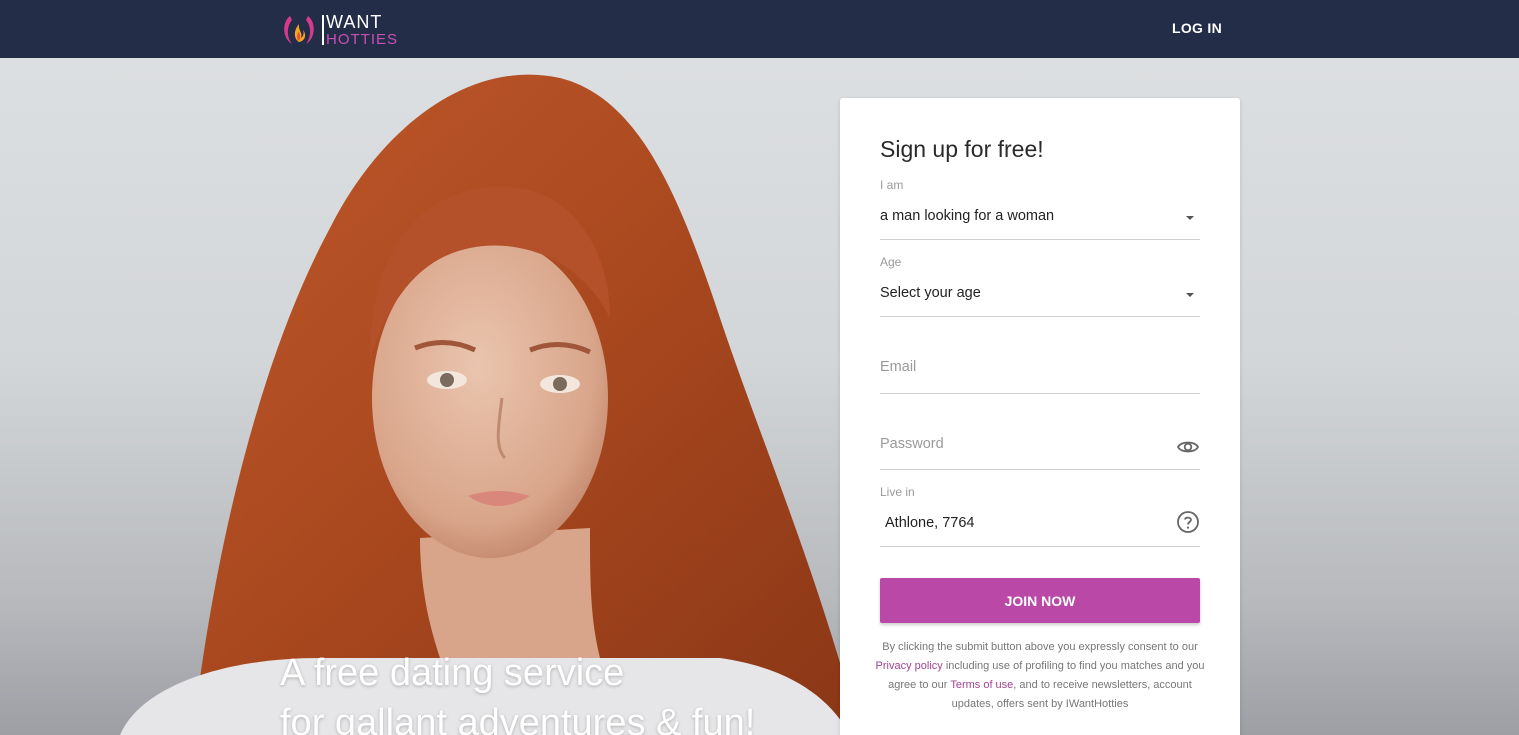  What do you see at coordinates (930, 293) in the screenshot?
I see `age-value: Select your age` at bounding box center [930, 293].